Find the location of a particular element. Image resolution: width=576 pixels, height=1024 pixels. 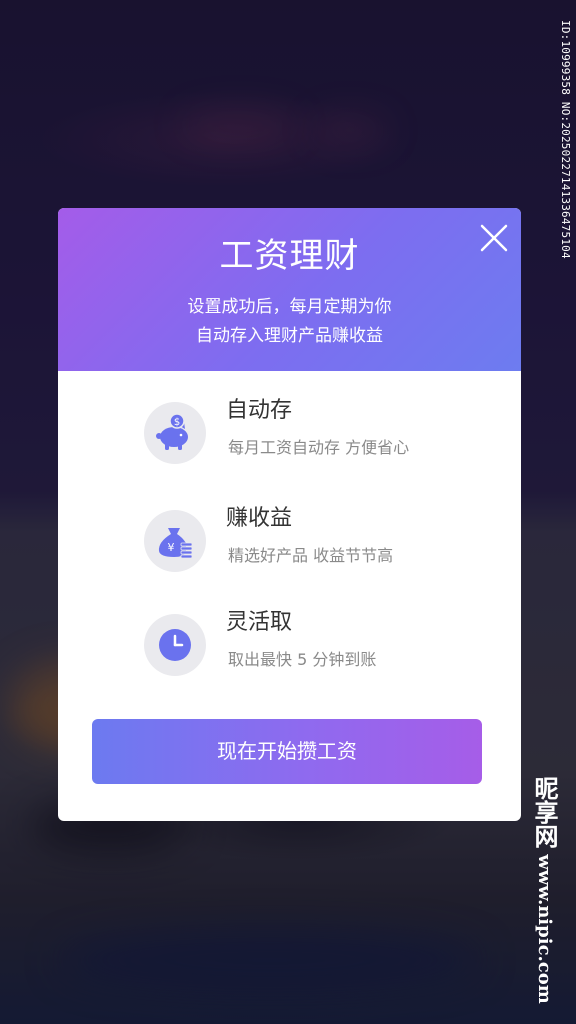

clock-icon is located at coordinates (175, 645).